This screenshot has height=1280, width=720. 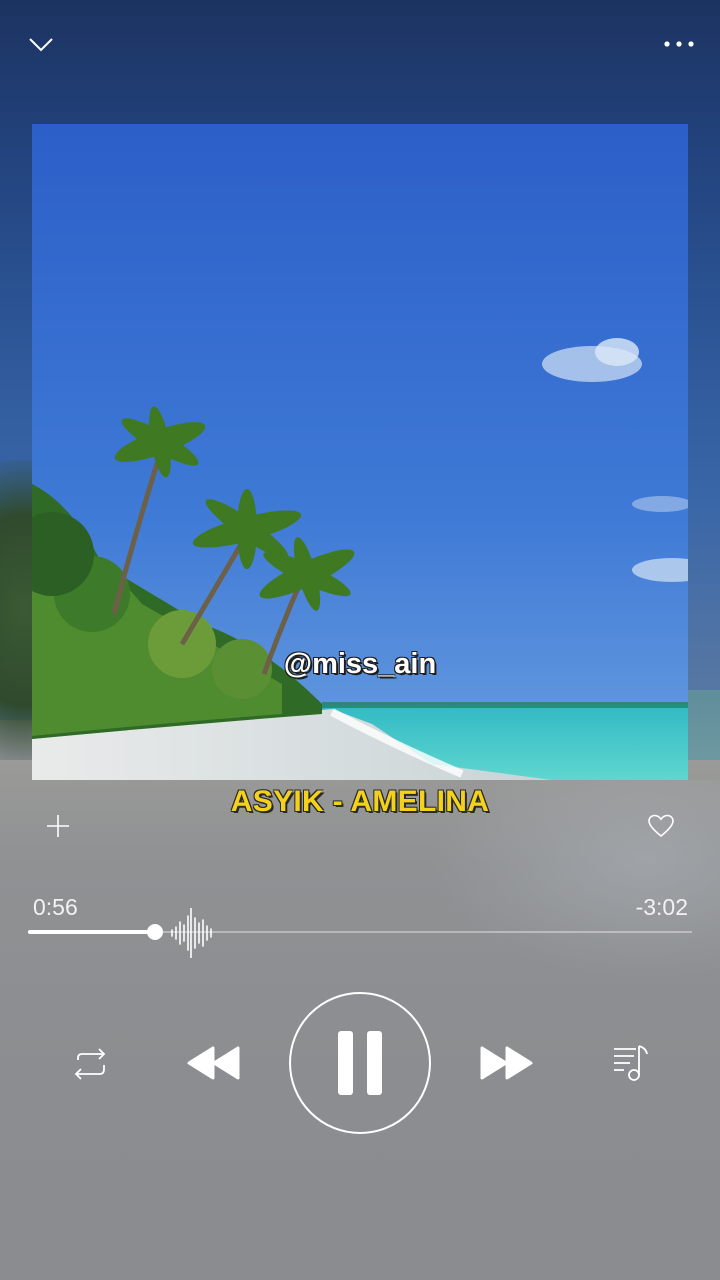 I want to click on playlist-button, so click(x=630, y=1063).